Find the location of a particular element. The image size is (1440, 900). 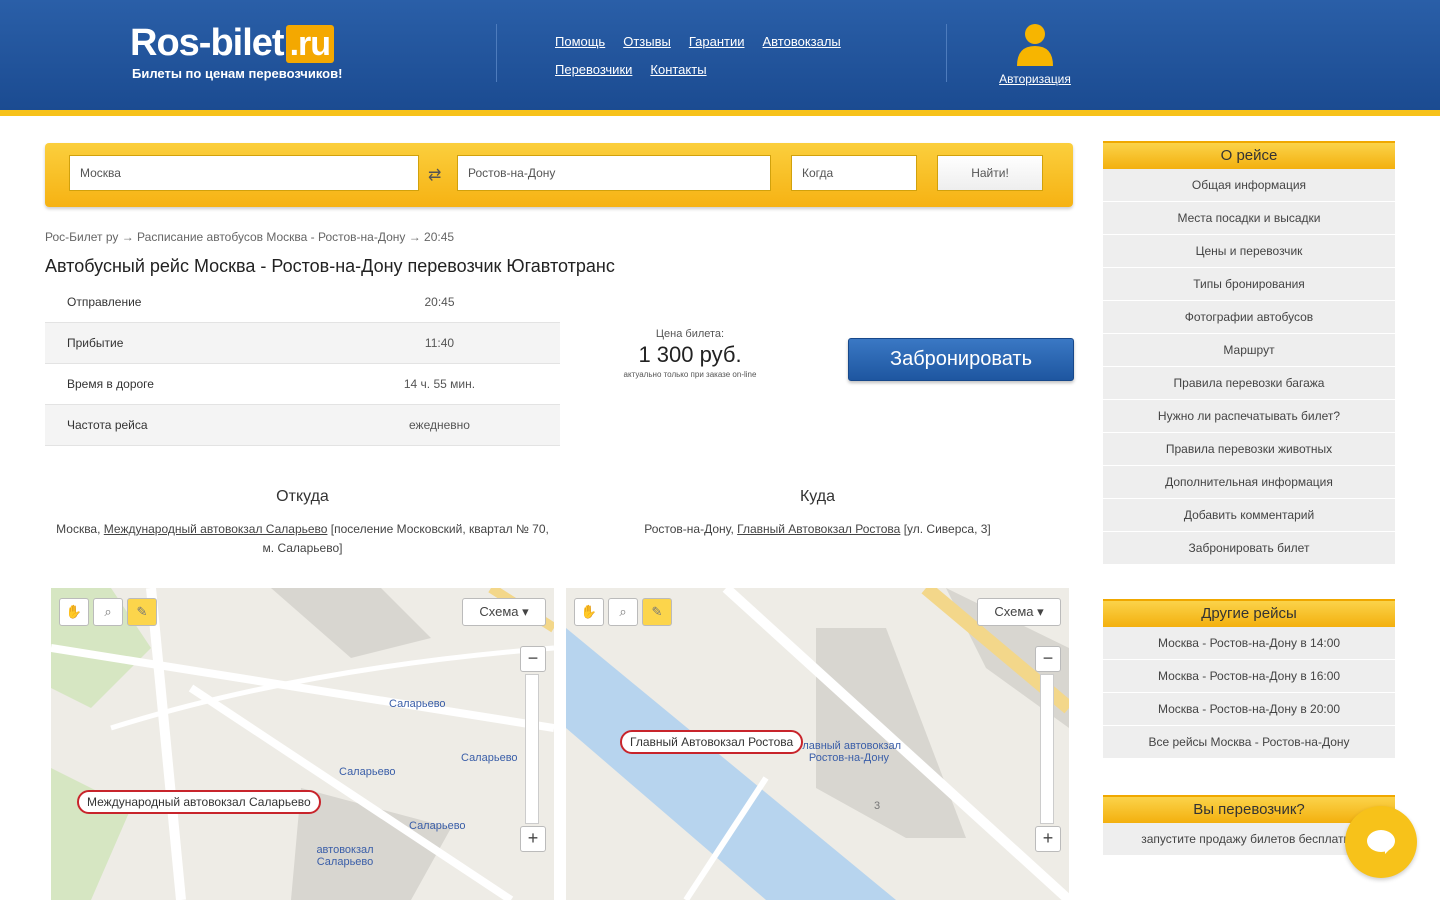

sidebar-item: Дополнительная информация is located at coordinates (1249, 482).